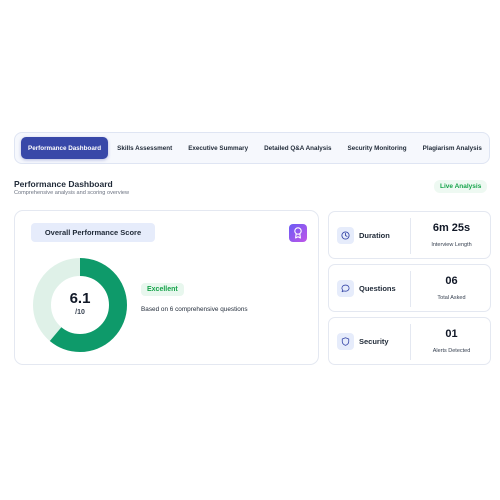  I want to click on duration-value: 6m 25s, so click(451, 228).